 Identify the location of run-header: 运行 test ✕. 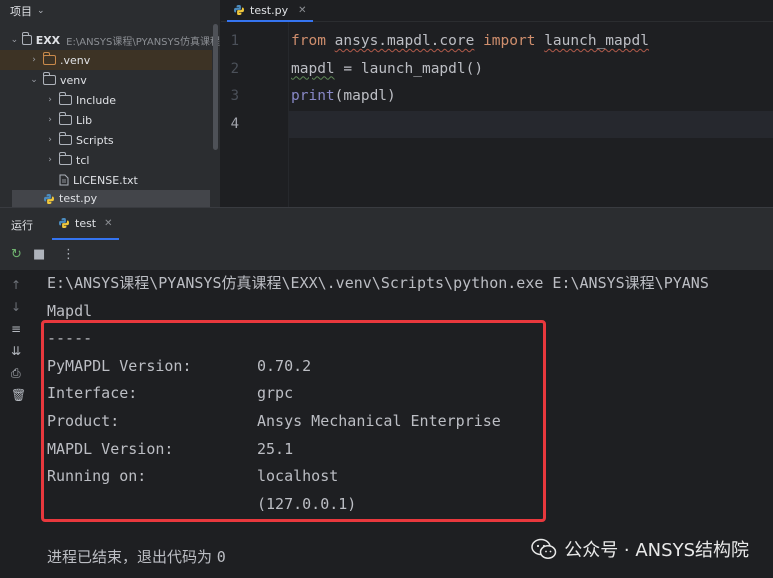
(386, 224).